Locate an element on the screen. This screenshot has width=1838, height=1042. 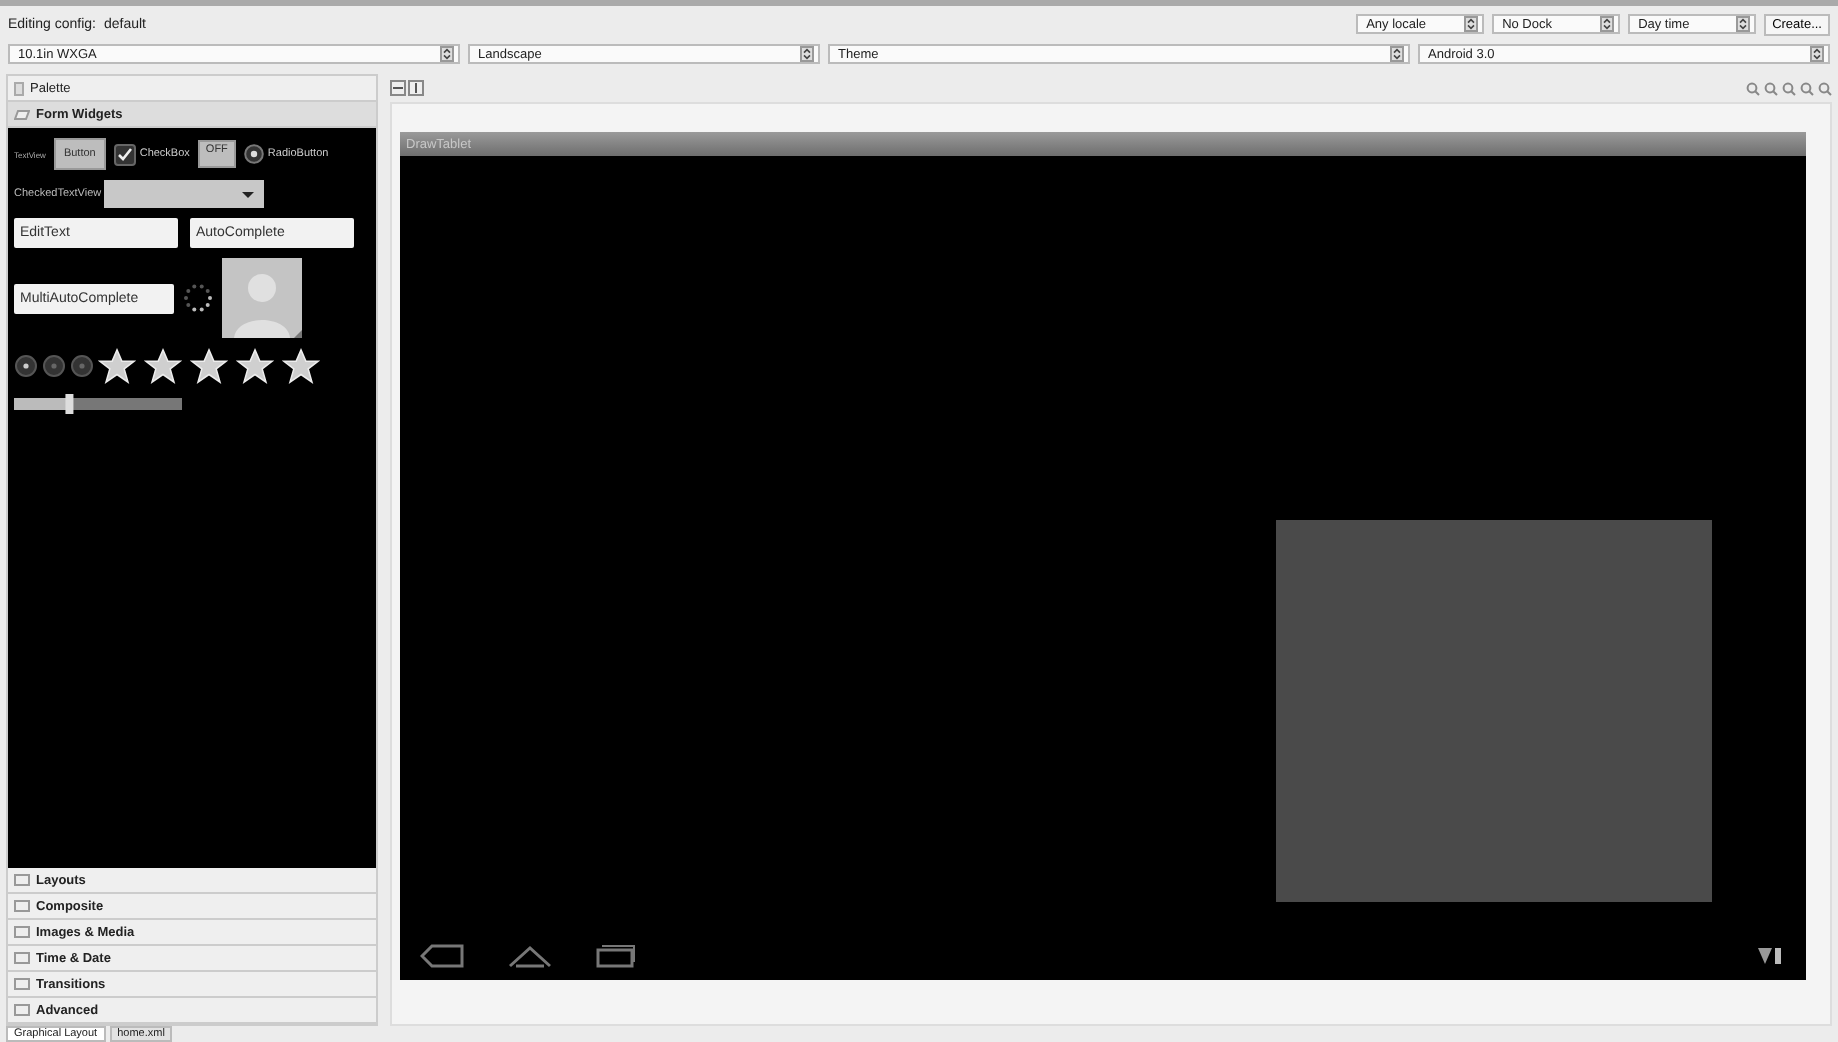
zoom-real-icon is located at coordinates (1789, 88).